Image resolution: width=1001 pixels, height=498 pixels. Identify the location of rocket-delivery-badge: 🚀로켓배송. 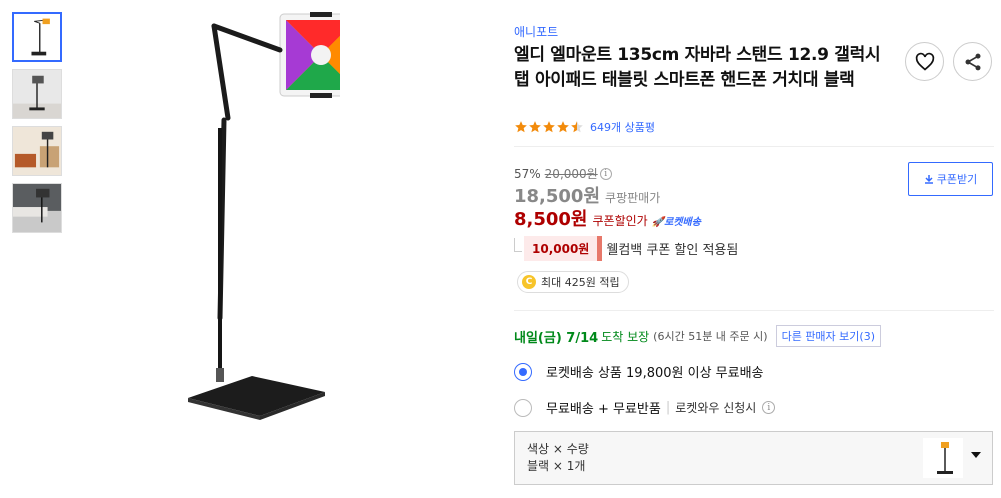
(676, 222).